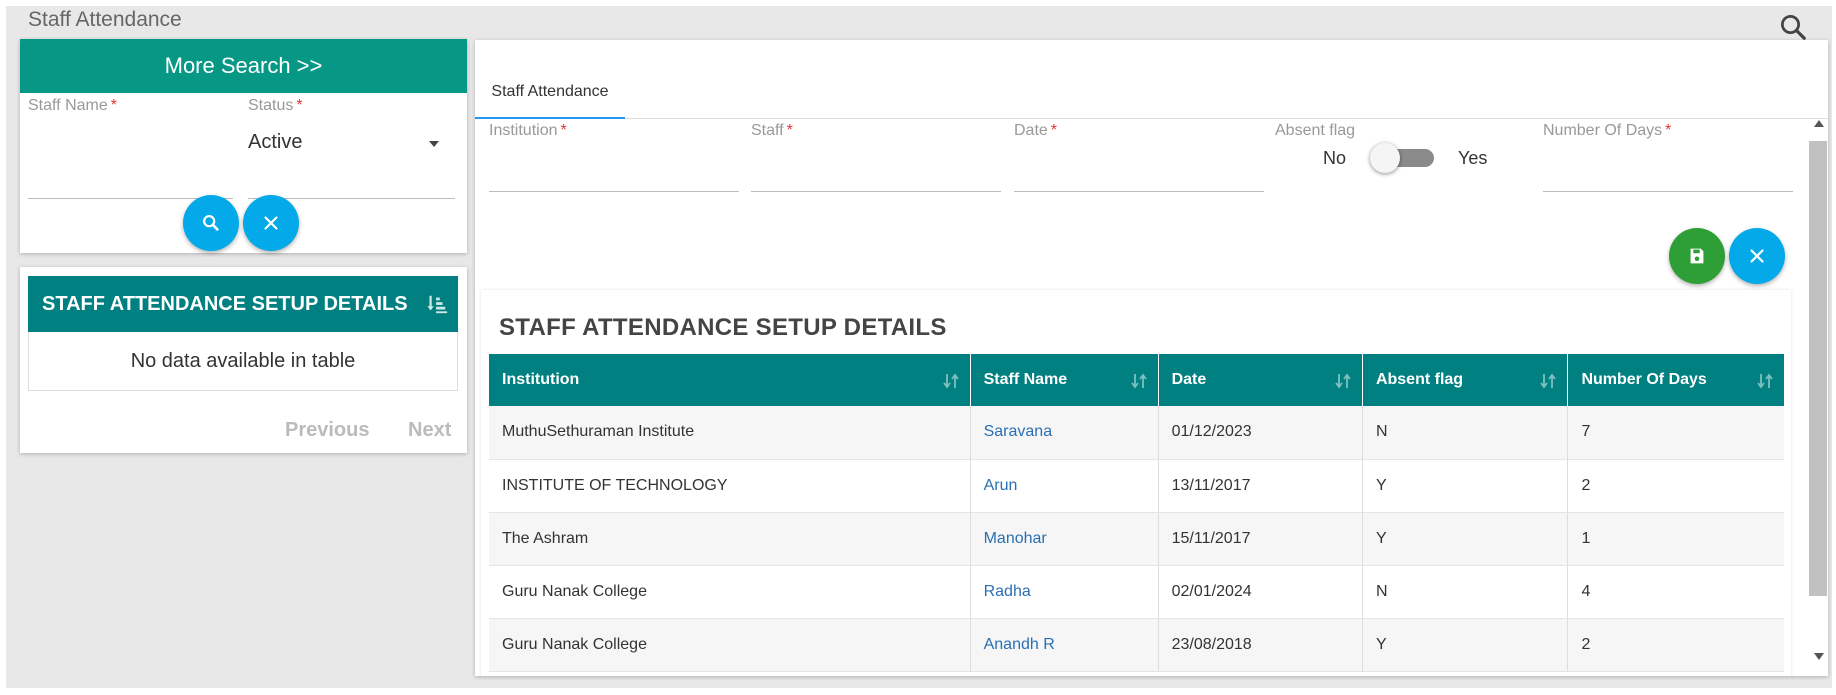  Describe the element at coordinates (1675, 380) in the screenshot. I see `column-header-number-of-days: Number Of Days` at that location.